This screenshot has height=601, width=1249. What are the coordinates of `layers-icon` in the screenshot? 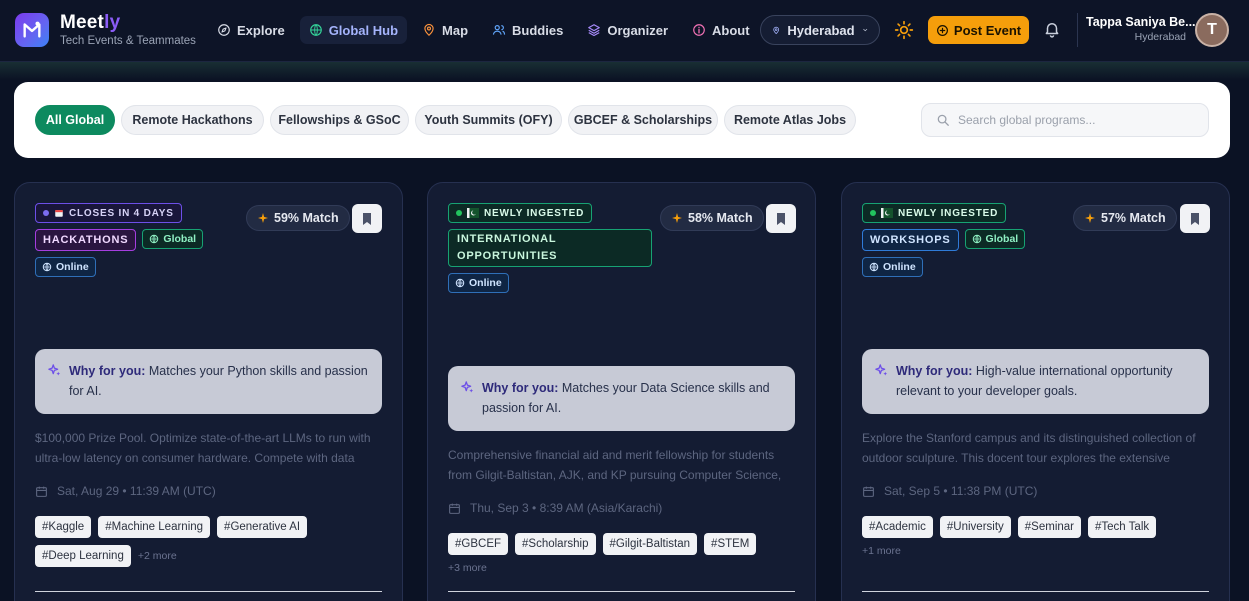 It's located at (594, 30).